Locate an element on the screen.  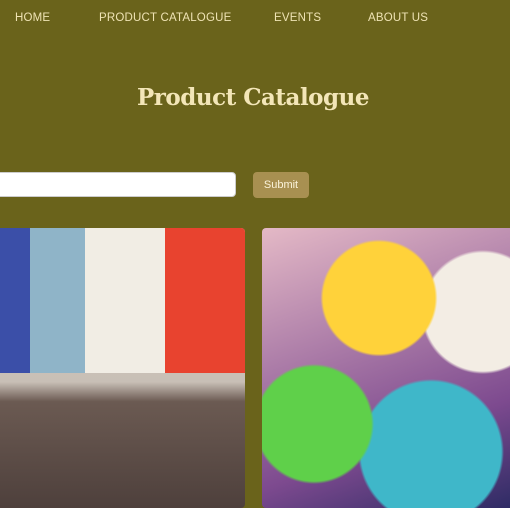
submit-button: Submit is located at coordinates (281, 185).